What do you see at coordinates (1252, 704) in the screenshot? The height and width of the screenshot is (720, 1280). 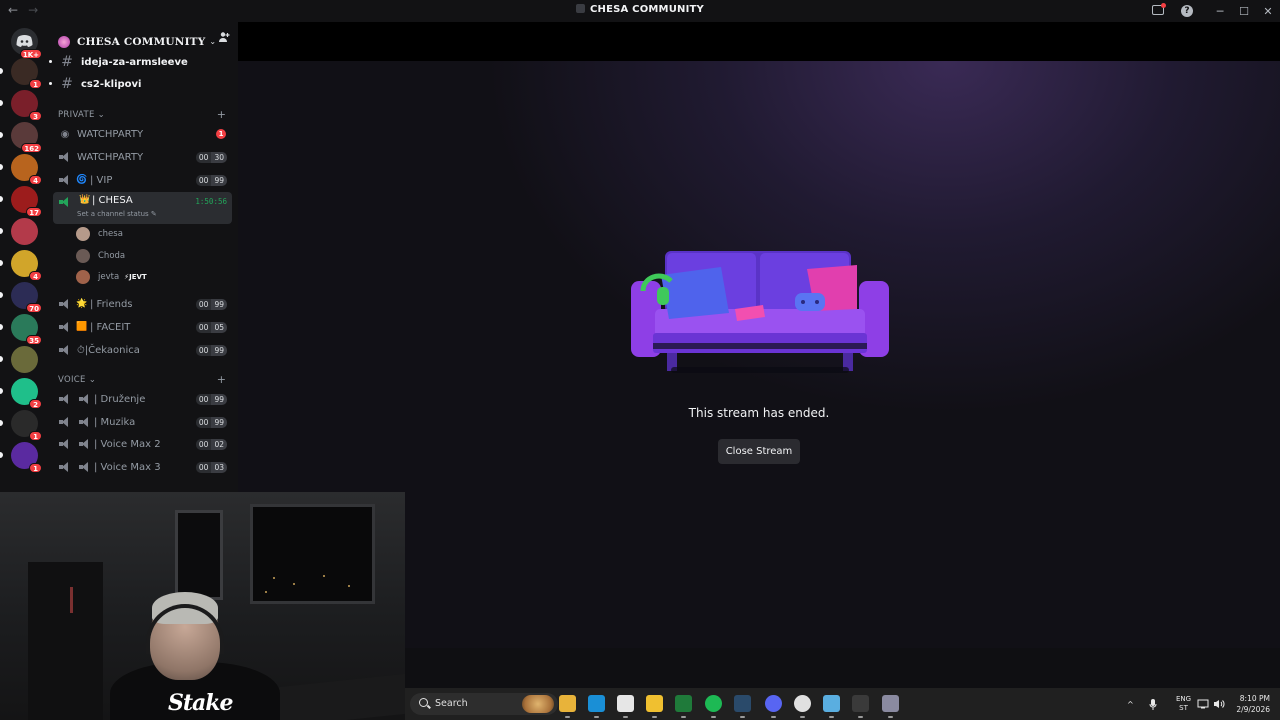 I see `system-clock: 8:10 PM 2/9/2026` at bounding box center [1252, 704].